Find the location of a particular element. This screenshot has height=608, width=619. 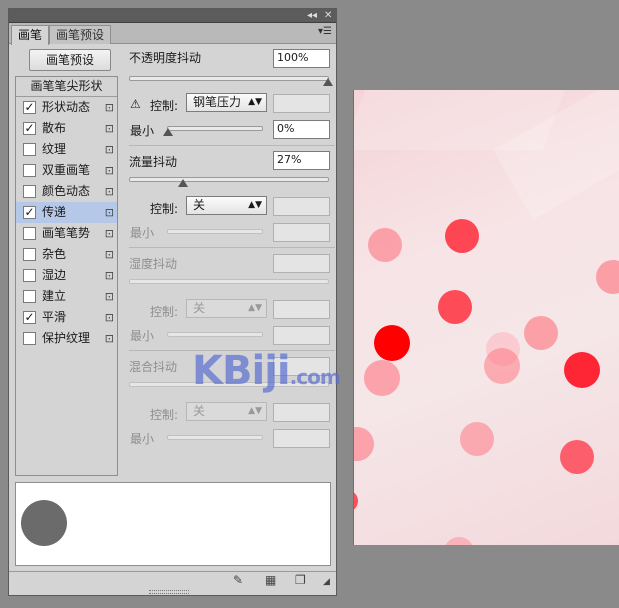

wetness-control-field is located at coordinates (301, 309).